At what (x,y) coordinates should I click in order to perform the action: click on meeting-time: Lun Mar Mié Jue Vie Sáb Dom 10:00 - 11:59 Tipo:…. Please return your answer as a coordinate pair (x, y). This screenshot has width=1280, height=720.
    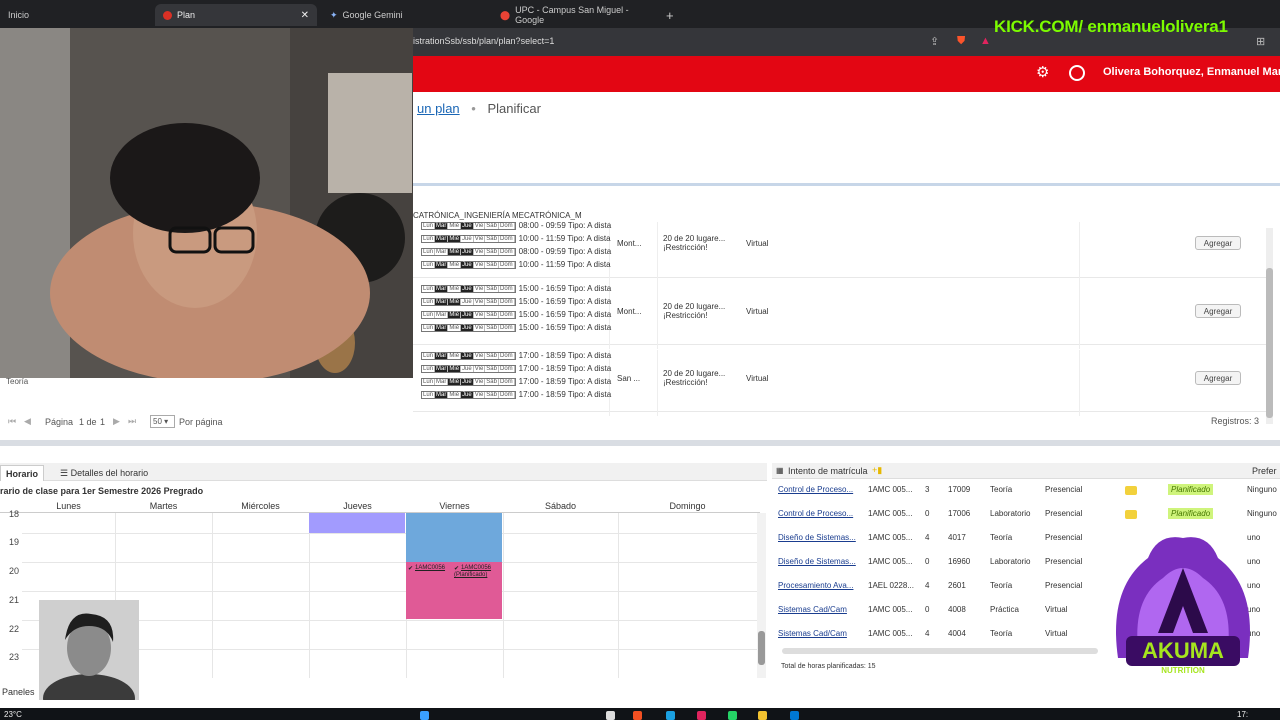
    Looking at the image, I should click on (516, 264).